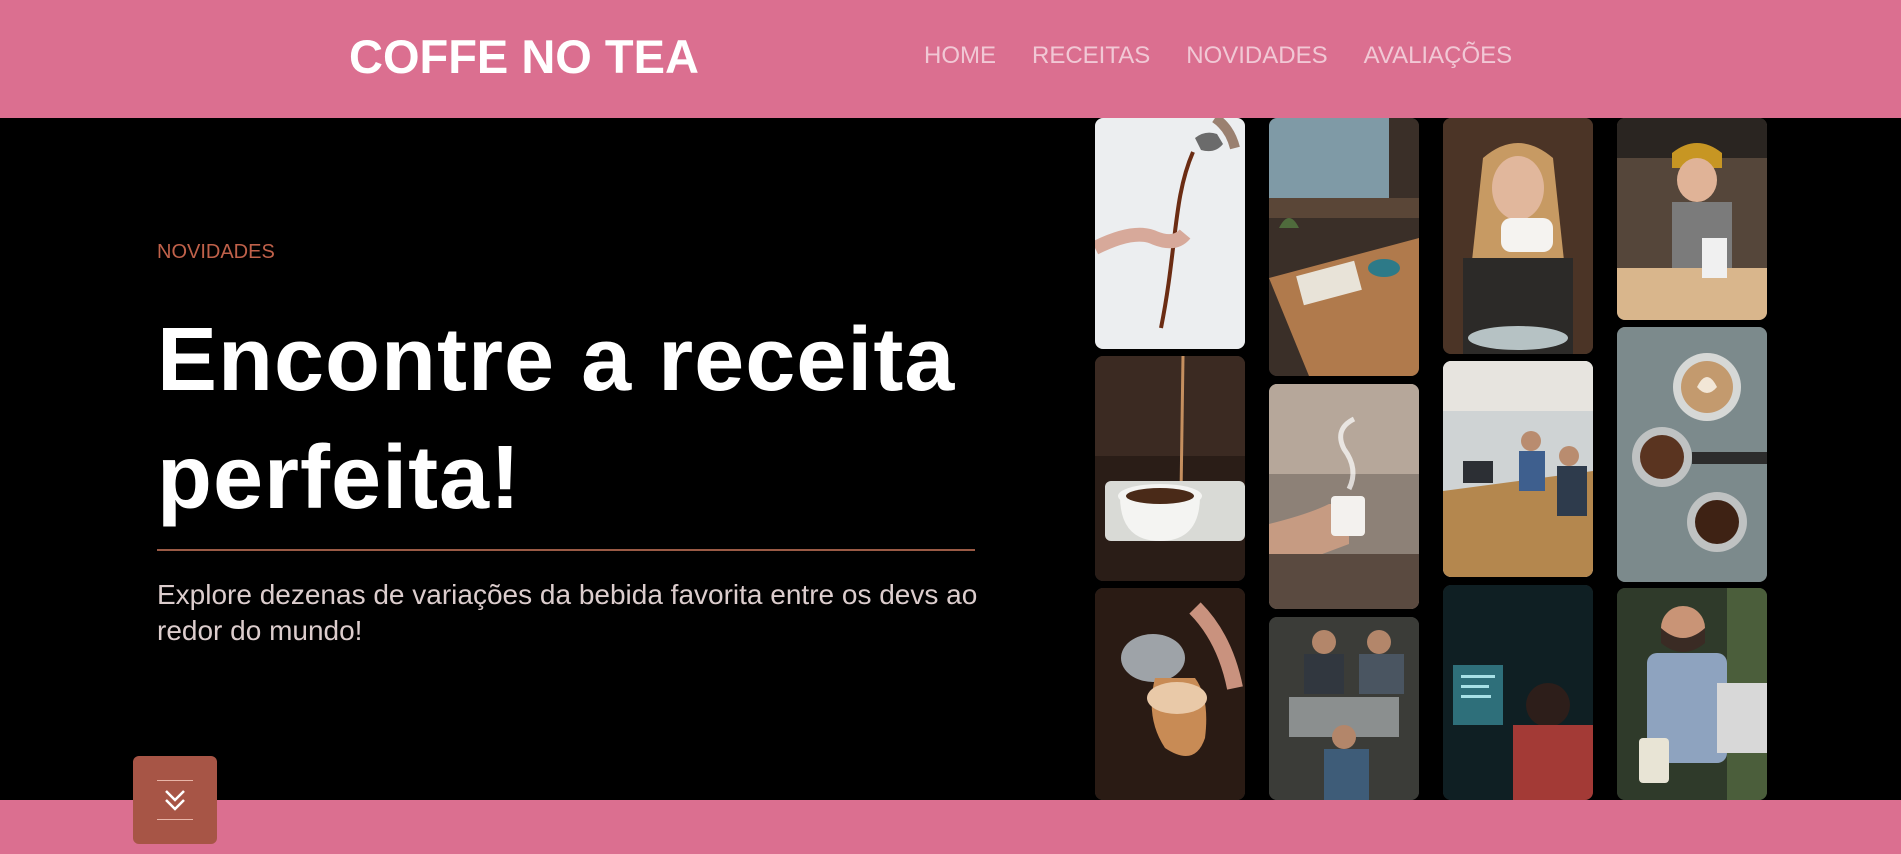 The width and height of the screenshot is (1901, 854). What do you see at coordinates (1091, 56) in the screenshot?
I see `nav-receitas: RECEITAS` at bounding box center [1091, 56].